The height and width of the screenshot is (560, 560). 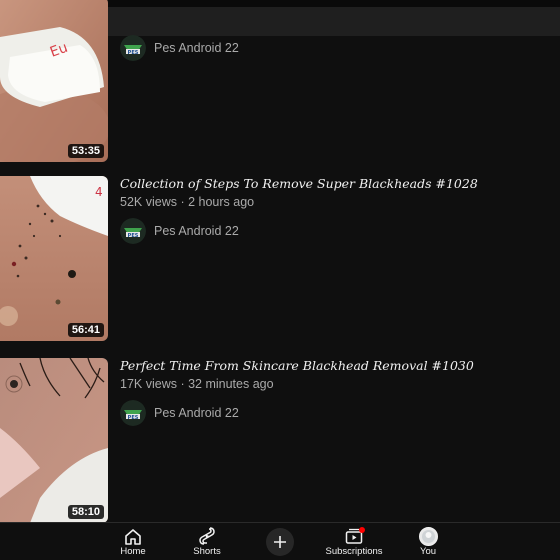 What do you see at coordinates (133, 551) in the screenshot?
I see `nav-home-label: Home` at bounding box center [133, 551].